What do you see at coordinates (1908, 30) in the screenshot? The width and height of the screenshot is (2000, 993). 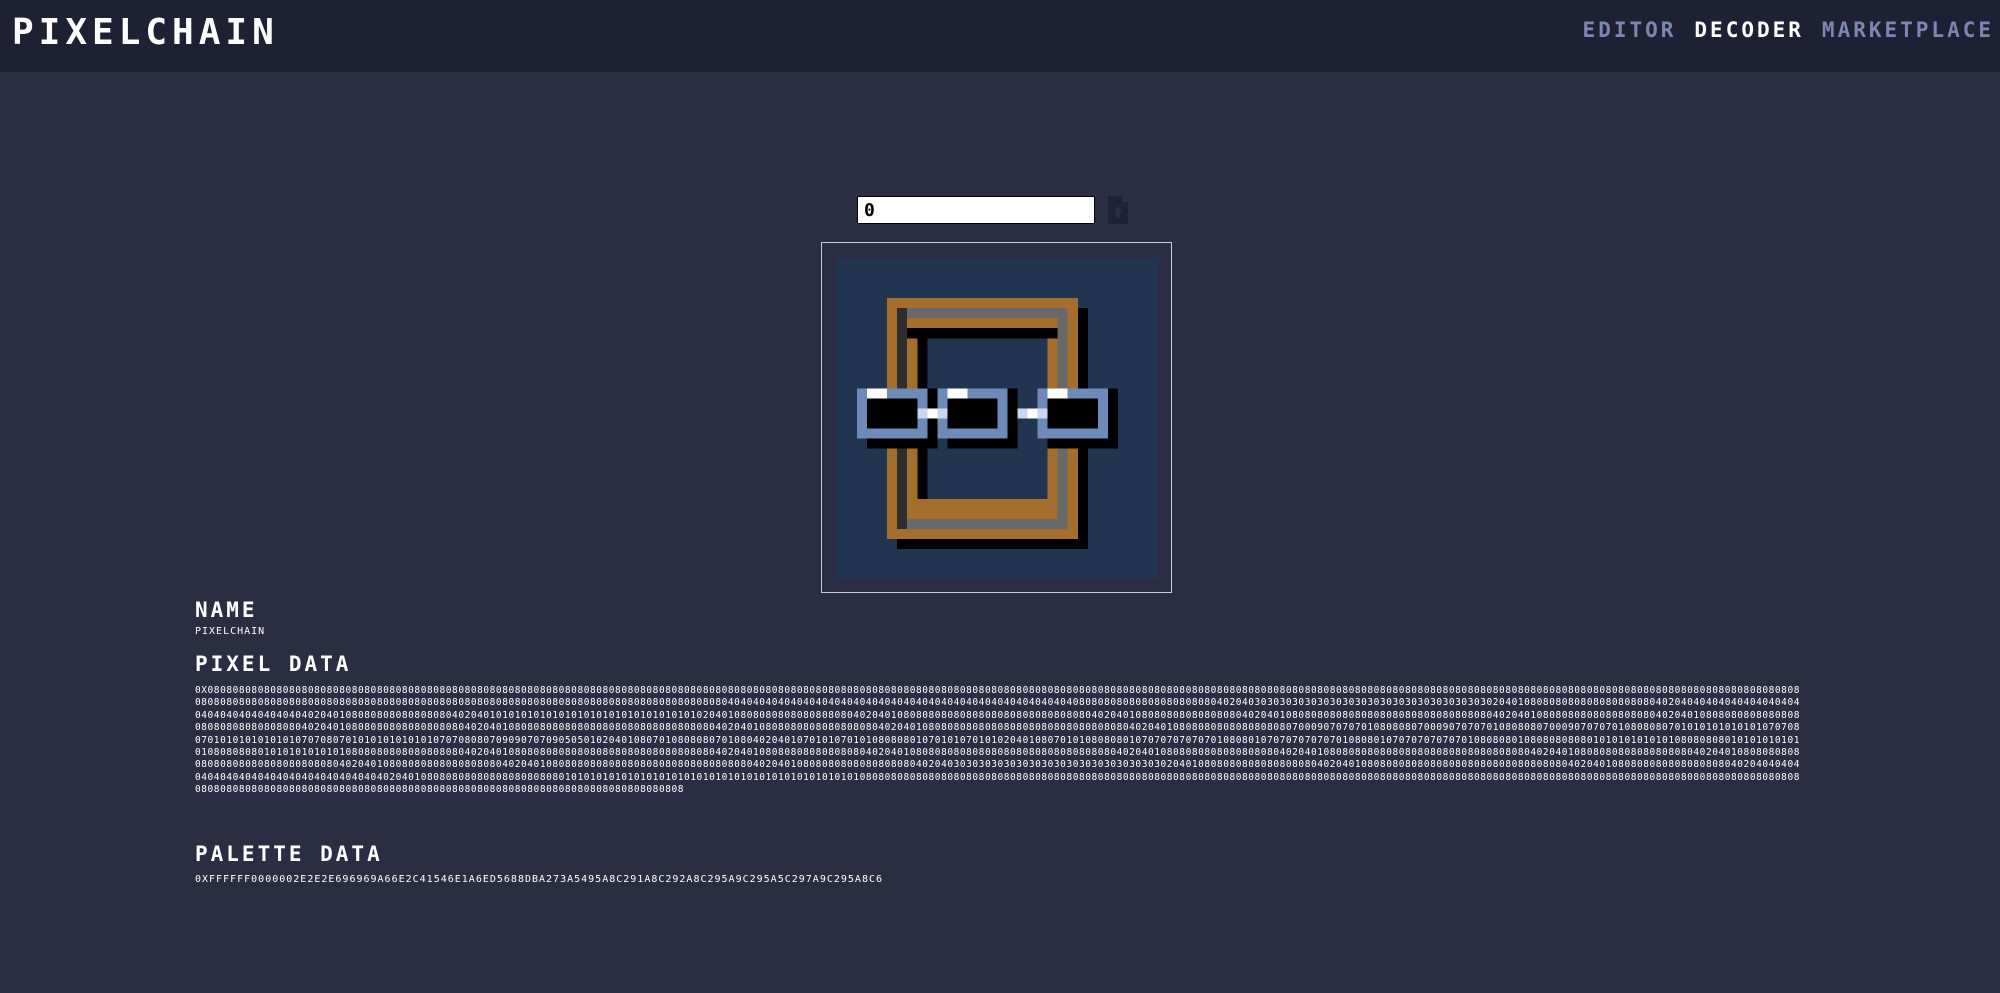 I see `nav-marketplace: MARKETPLACE` at bounding box center [1908, 30].